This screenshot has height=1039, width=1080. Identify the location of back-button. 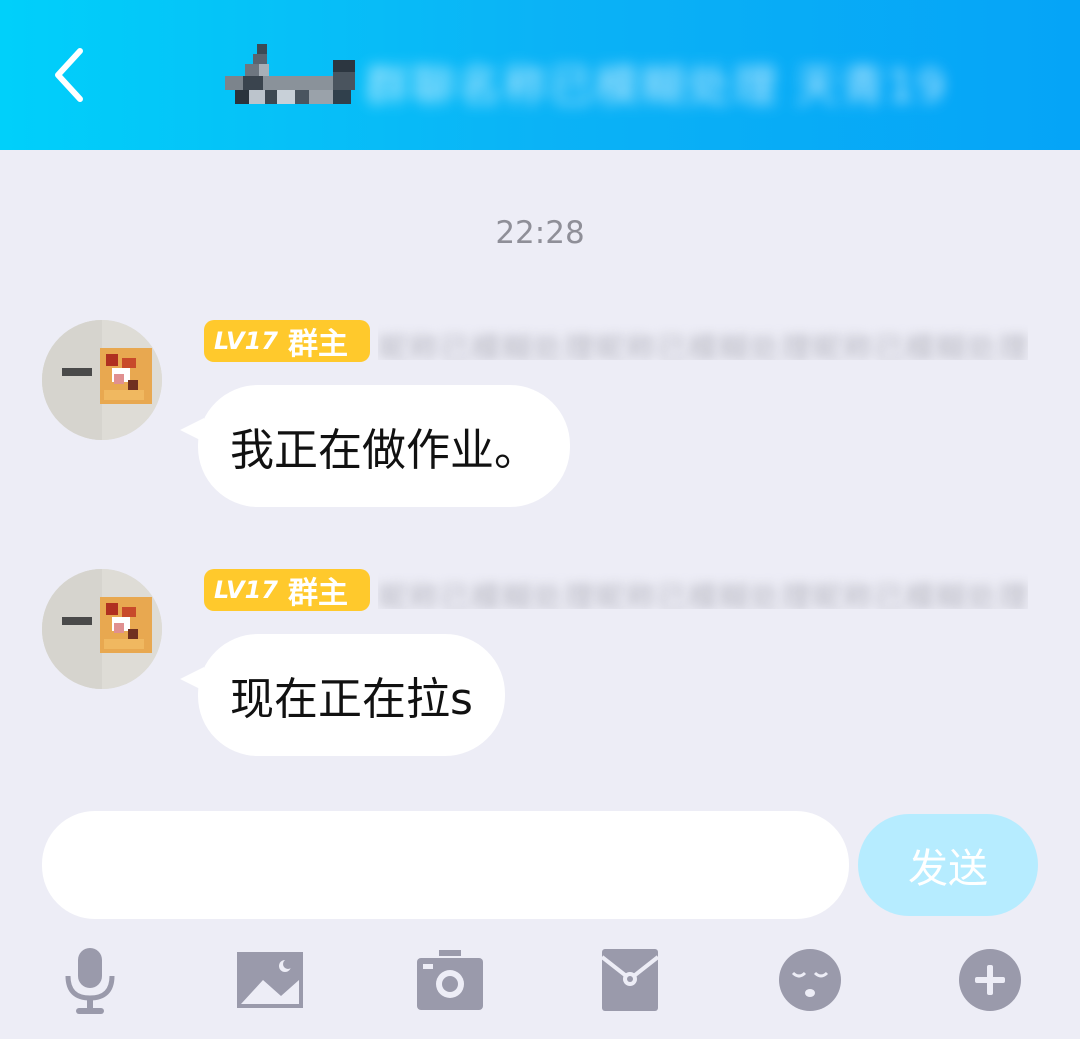
(70, 75).